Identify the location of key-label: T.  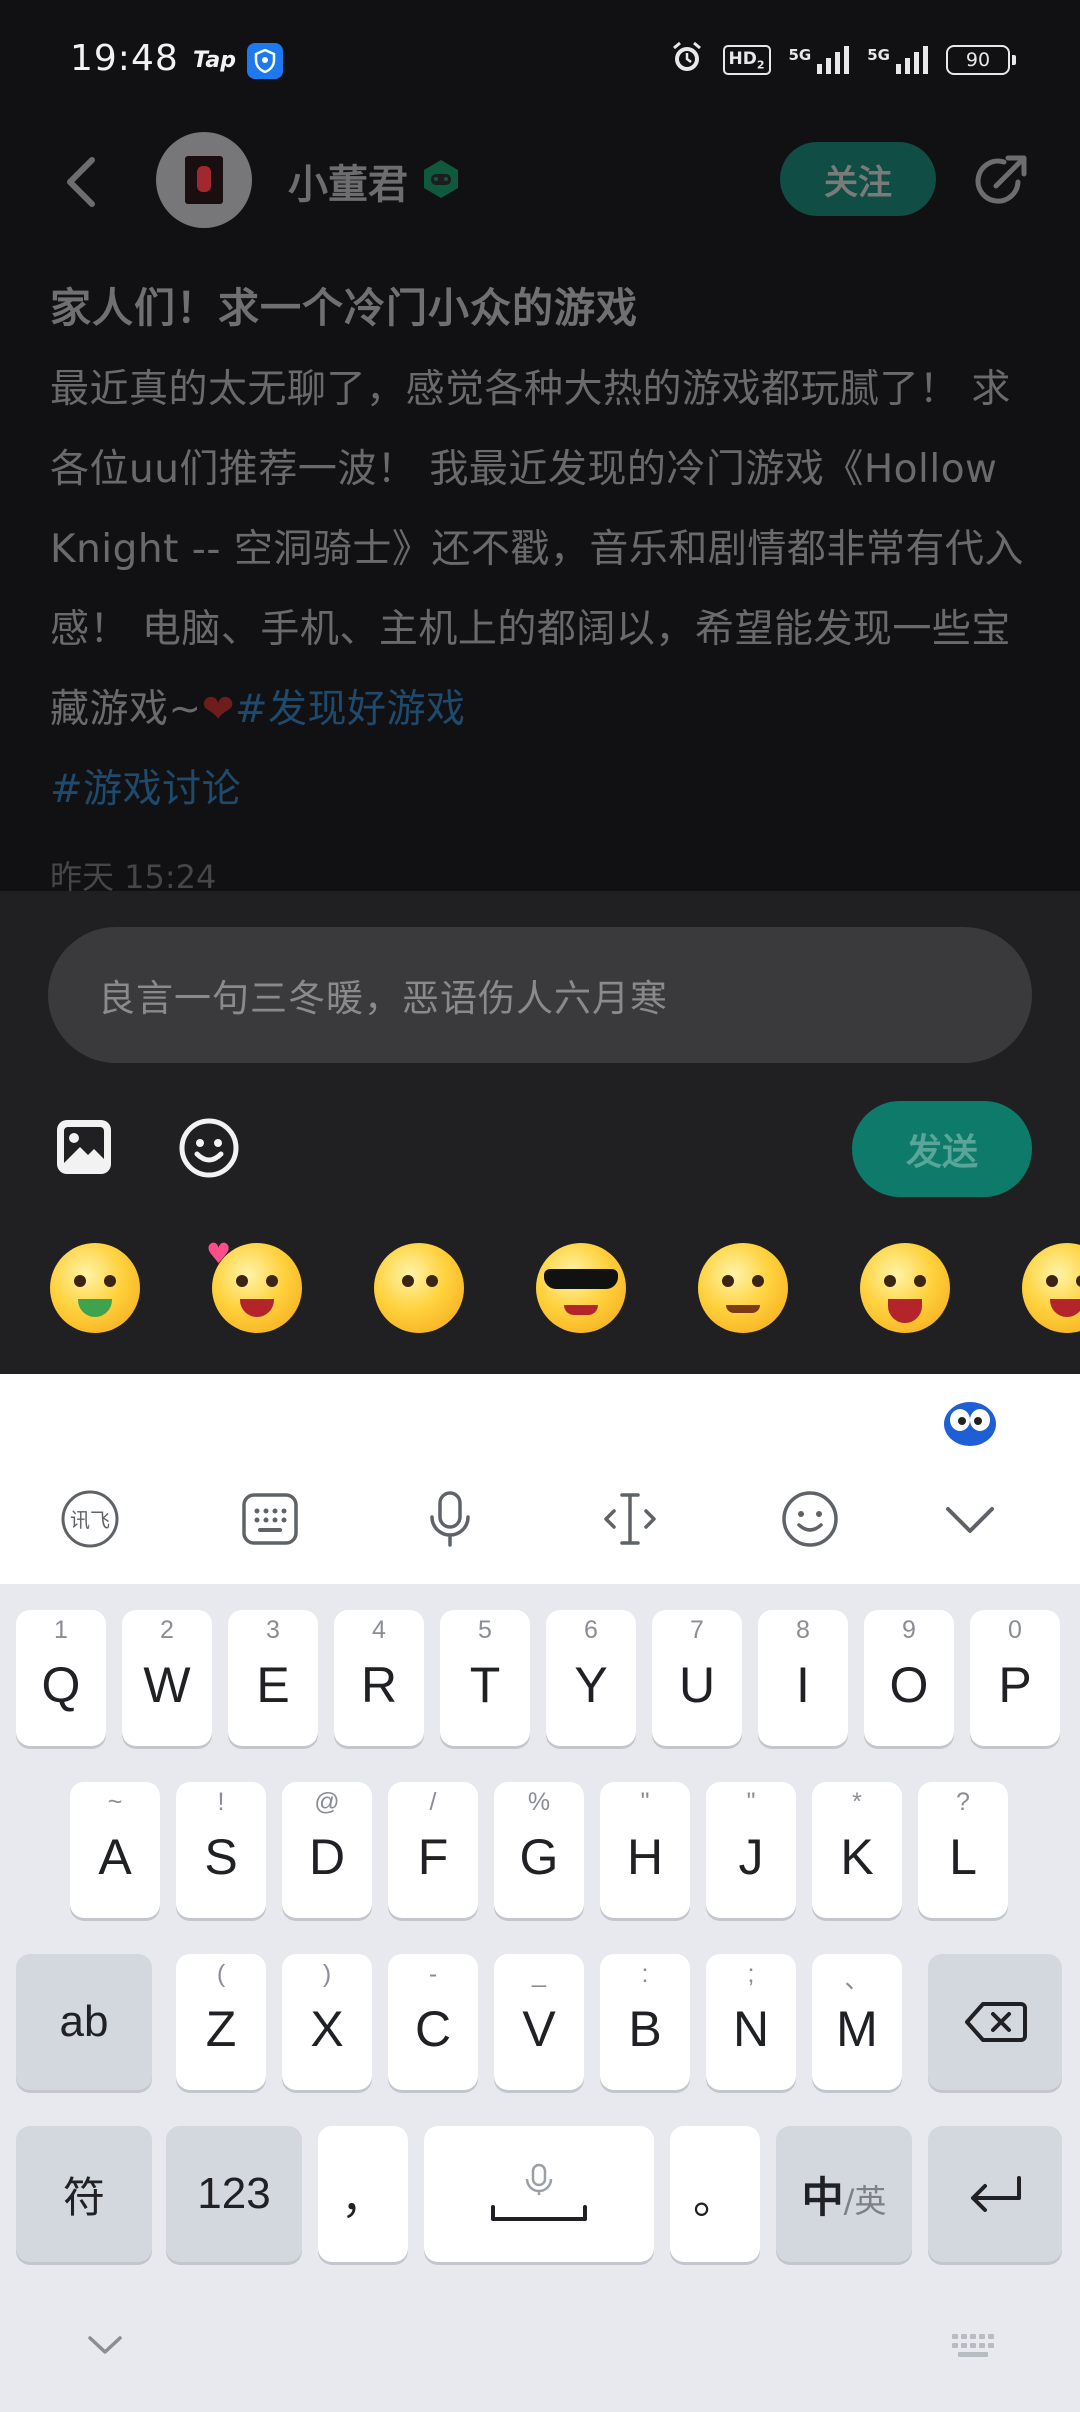
(485, 1685).